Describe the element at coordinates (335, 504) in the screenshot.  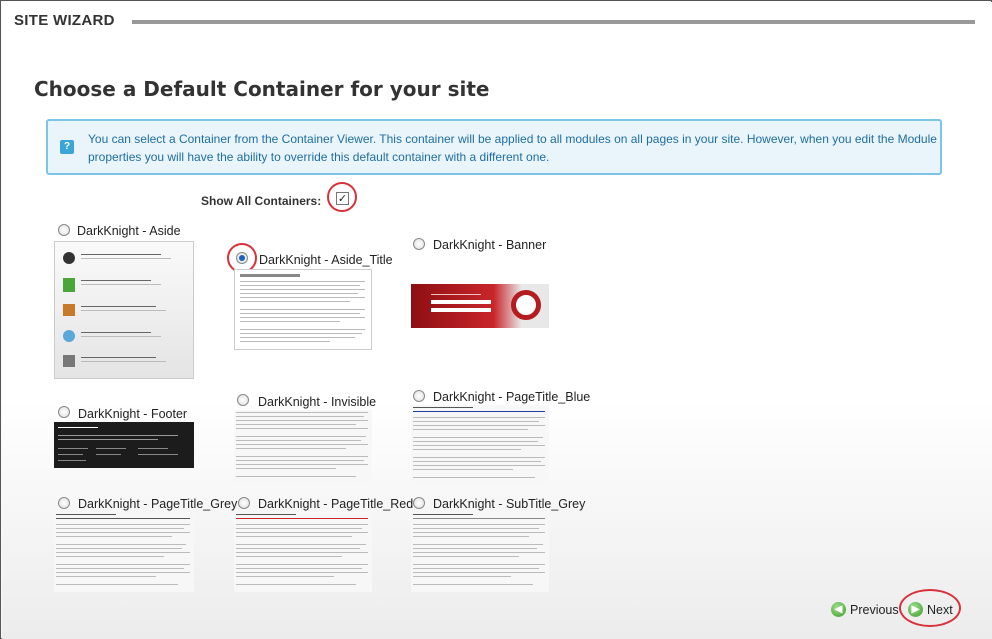
I see `container-label-pagetitle-red: DarkKnight - PageTitle_Red` at that location.